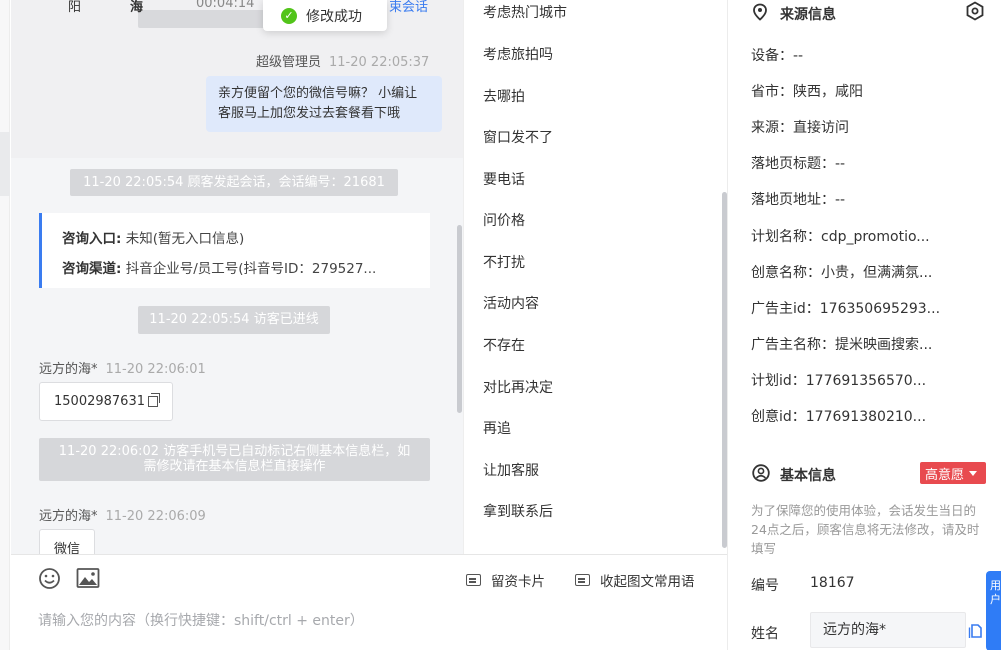 The width and height of the screenshot is (1001, 650). I want to click on phrase-item: 再追, so click(497, 428).